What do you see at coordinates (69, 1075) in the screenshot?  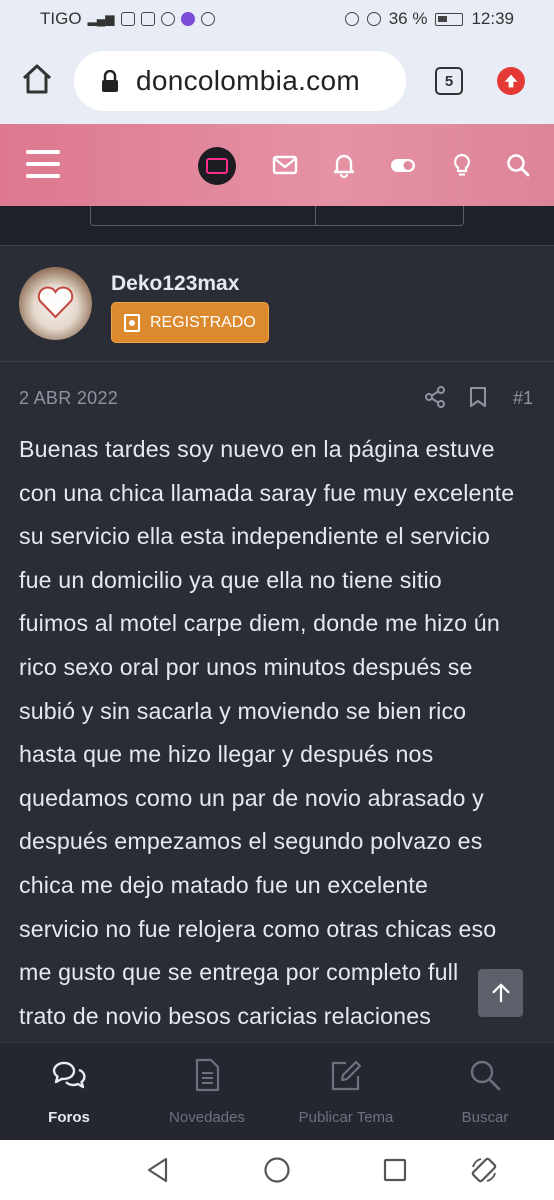 I see `chat-bubbles-icon` at bounding box center [69, 1075].